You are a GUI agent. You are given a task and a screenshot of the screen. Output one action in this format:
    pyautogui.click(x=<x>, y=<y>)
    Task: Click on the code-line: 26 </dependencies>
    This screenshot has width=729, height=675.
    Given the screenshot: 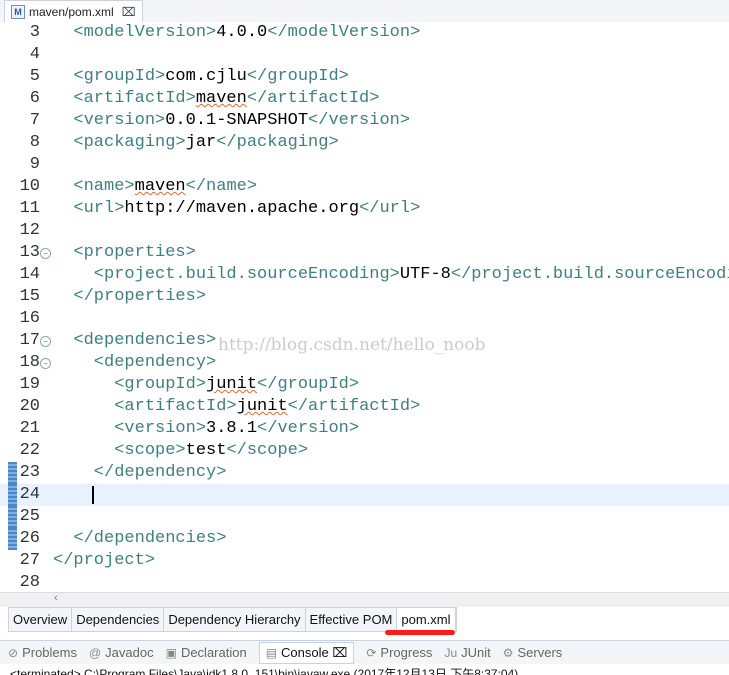 What is the action you would take?
    pyautogui.click(x=364, y=539)
    